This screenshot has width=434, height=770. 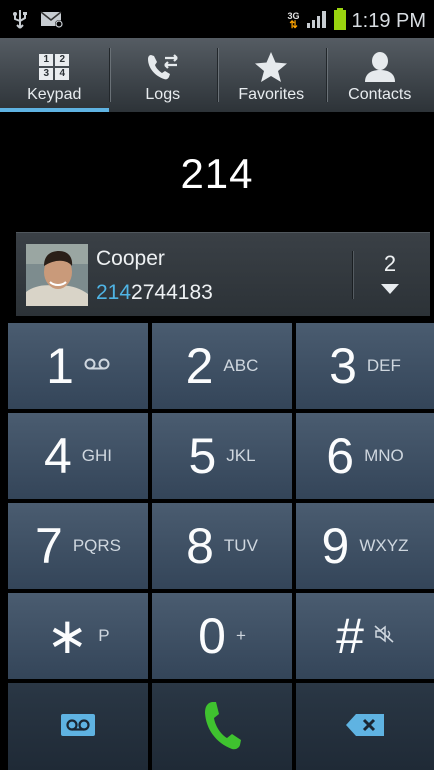 I want to click on divider, so click(x=352, y=275).